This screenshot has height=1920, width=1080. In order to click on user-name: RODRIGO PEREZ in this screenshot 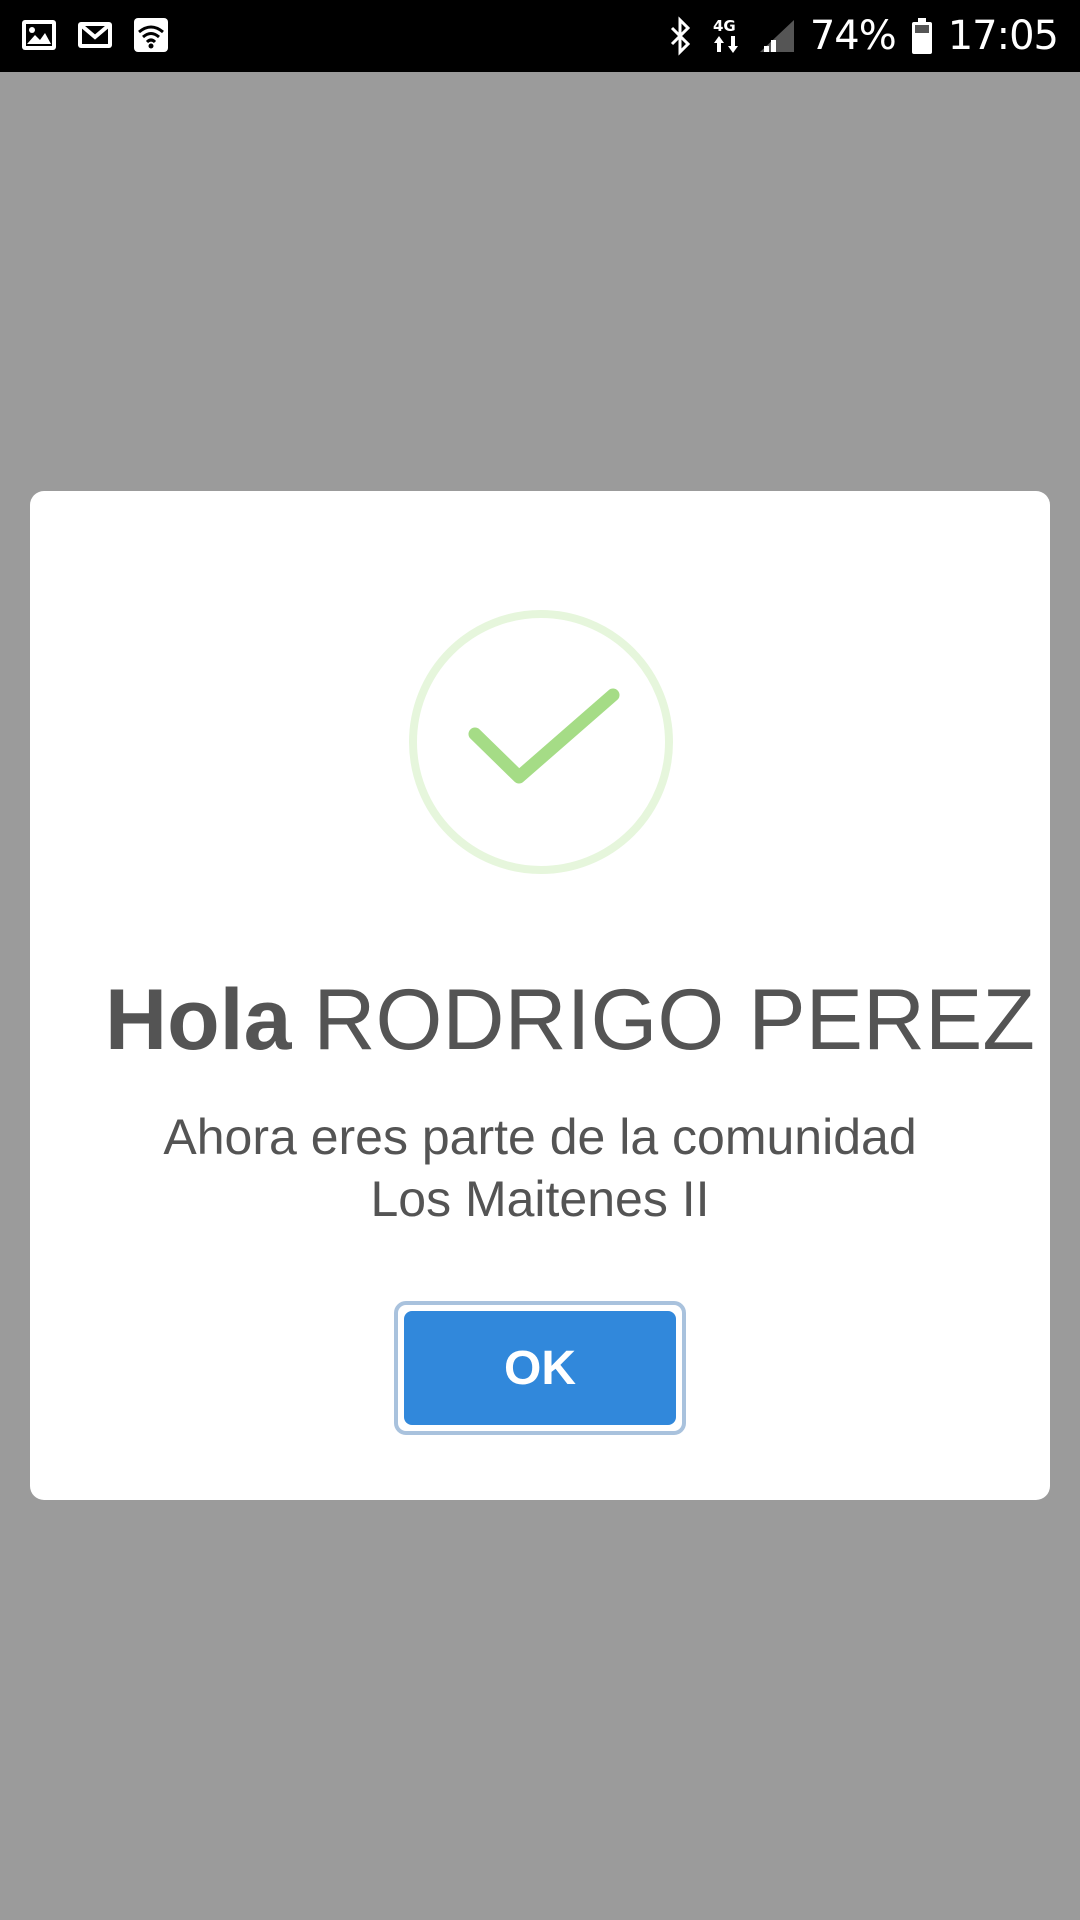, I will do `click(674, 1020)`.